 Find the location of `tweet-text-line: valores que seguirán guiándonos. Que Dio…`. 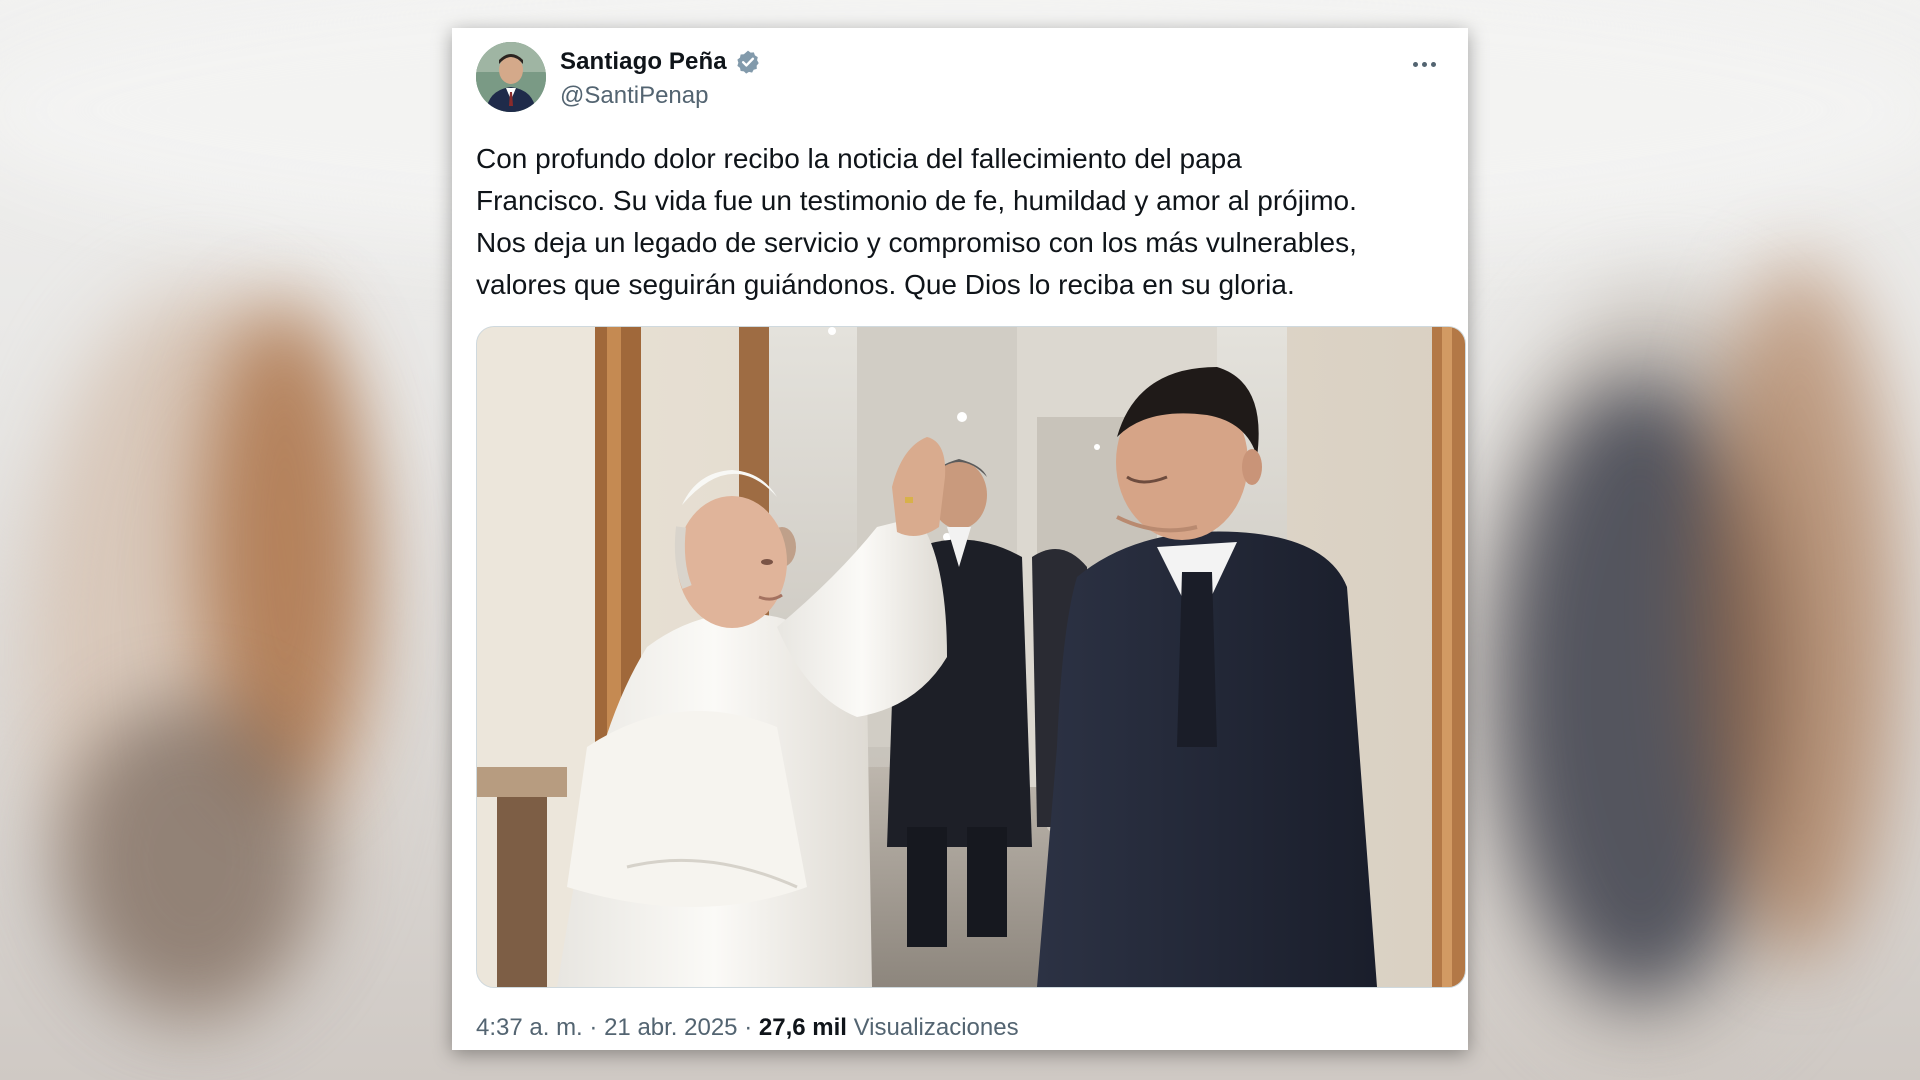

tweet-text-line: valores que seguirán guiándonos. Que Dio… is located at coordinates (885, 284).